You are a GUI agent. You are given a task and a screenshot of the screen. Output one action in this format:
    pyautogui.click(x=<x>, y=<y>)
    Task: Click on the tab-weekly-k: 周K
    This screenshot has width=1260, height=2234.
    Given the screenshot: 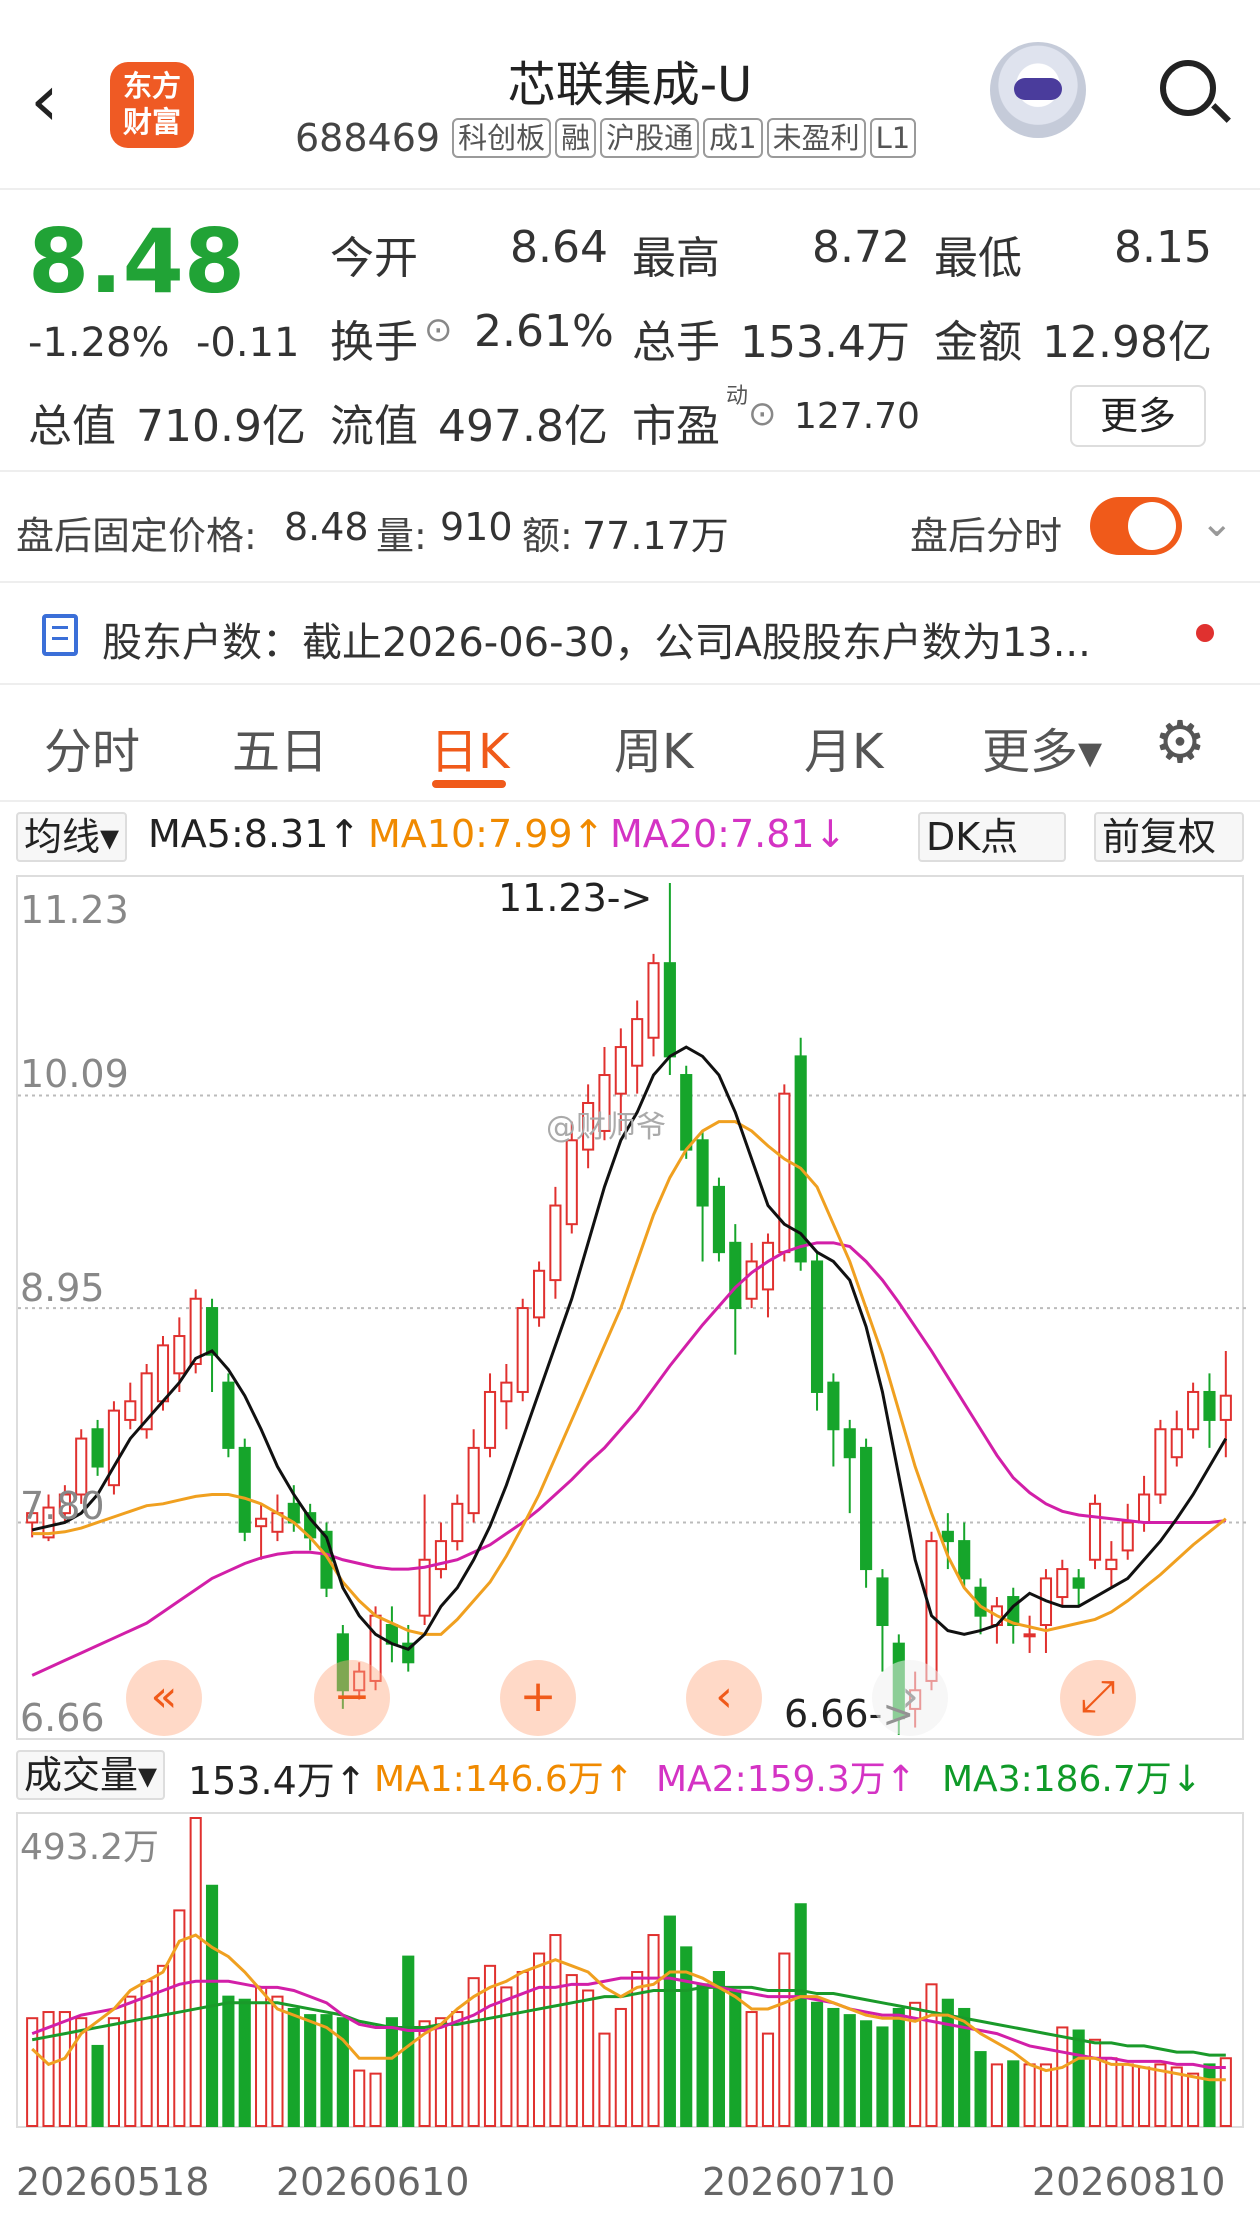 What is the action you would take?
    pyautogui.click(x=653, y=747)
    